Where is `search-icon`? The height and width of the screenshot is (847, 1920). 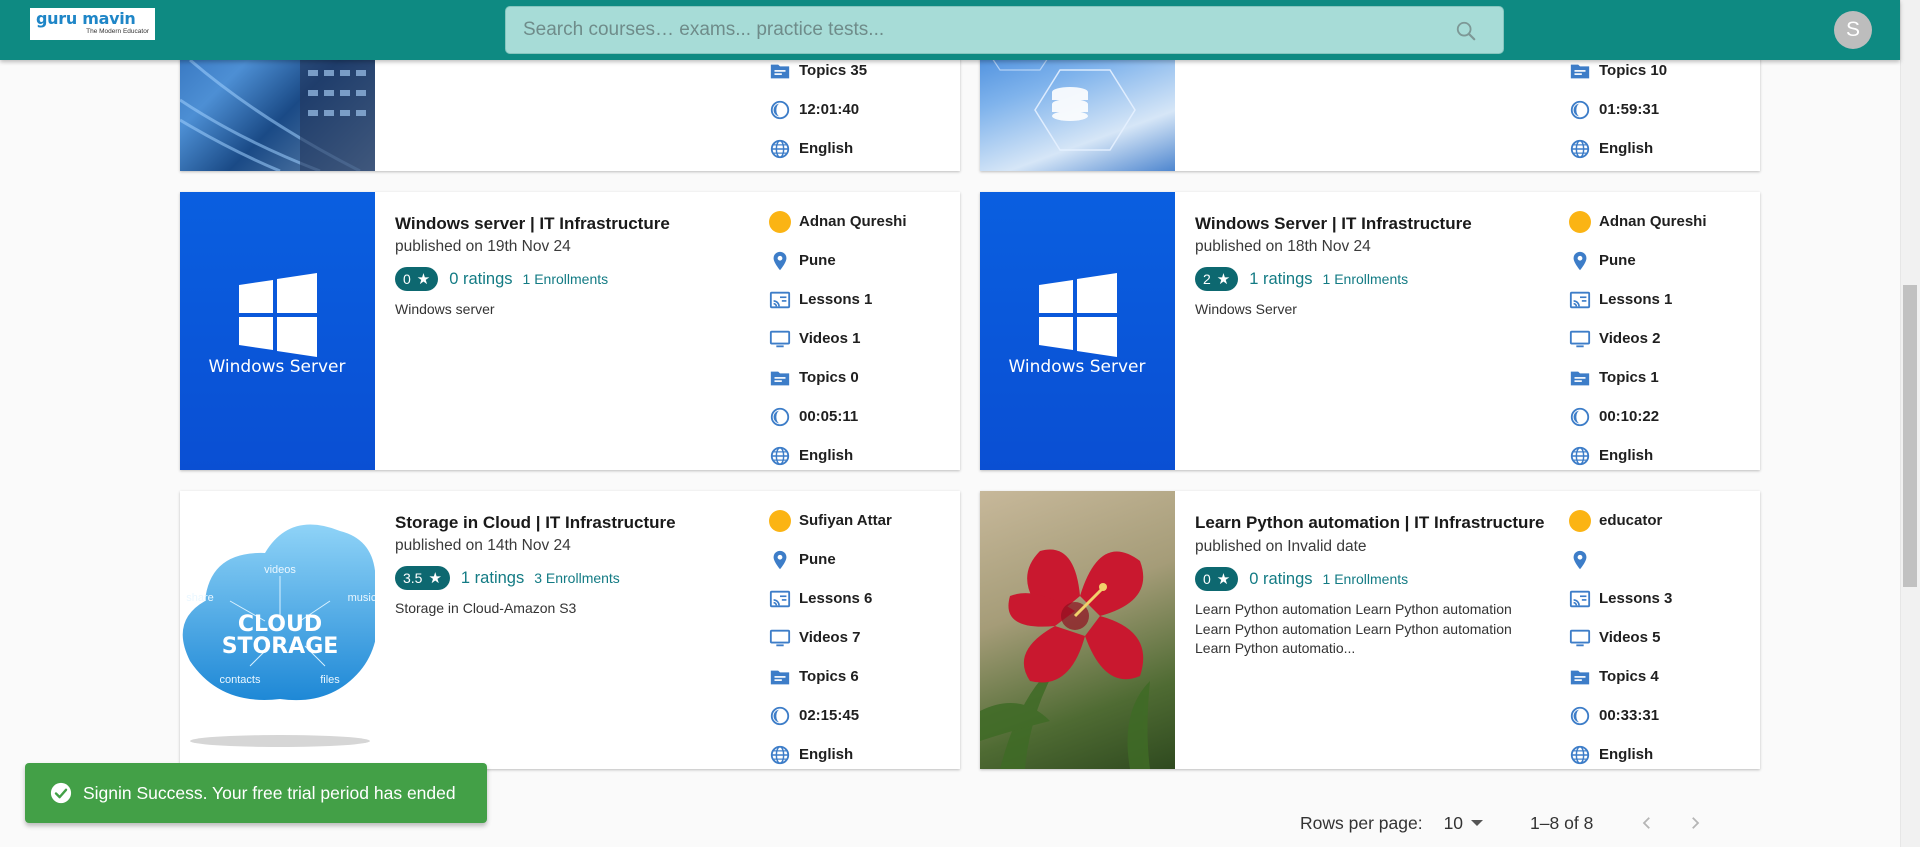
search-icon is located at coordinates (1466, 31).